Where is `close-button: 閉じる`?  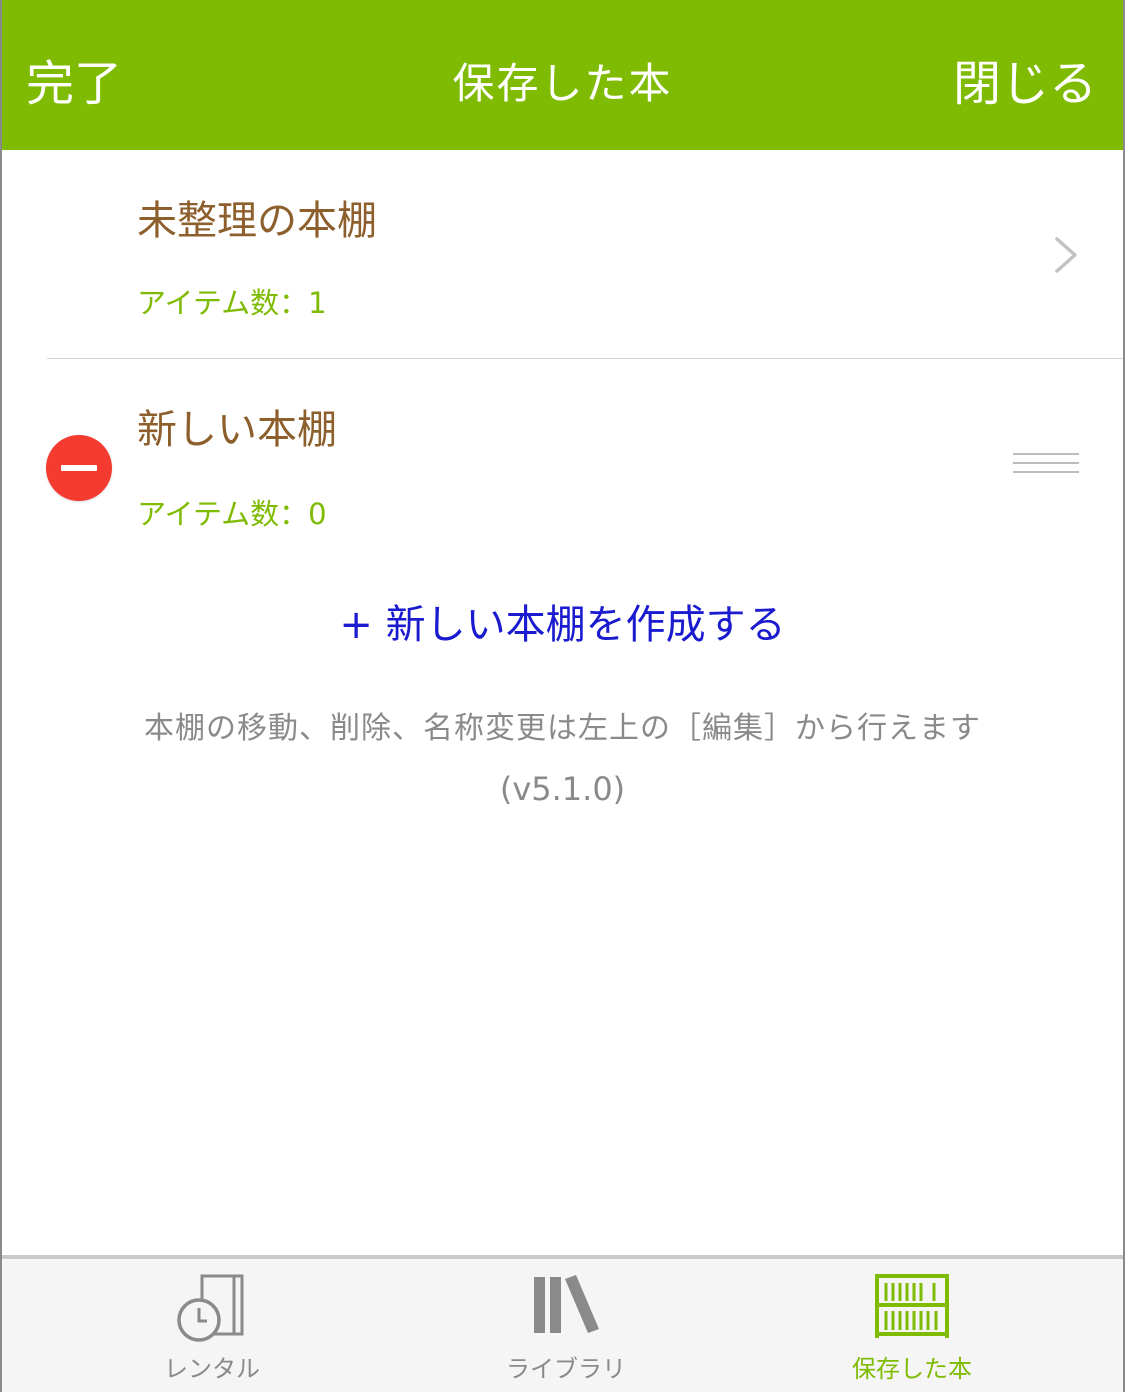
close-button: 閉じる is located at coordinates (1025, 75).